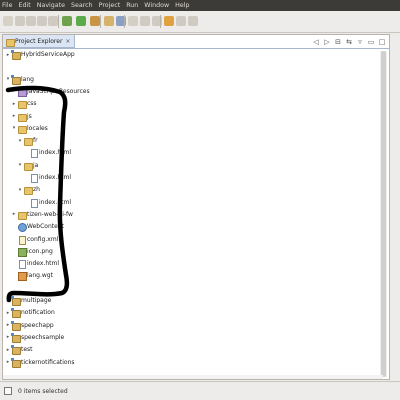  I want to click on status-icon, so click(8, 391).